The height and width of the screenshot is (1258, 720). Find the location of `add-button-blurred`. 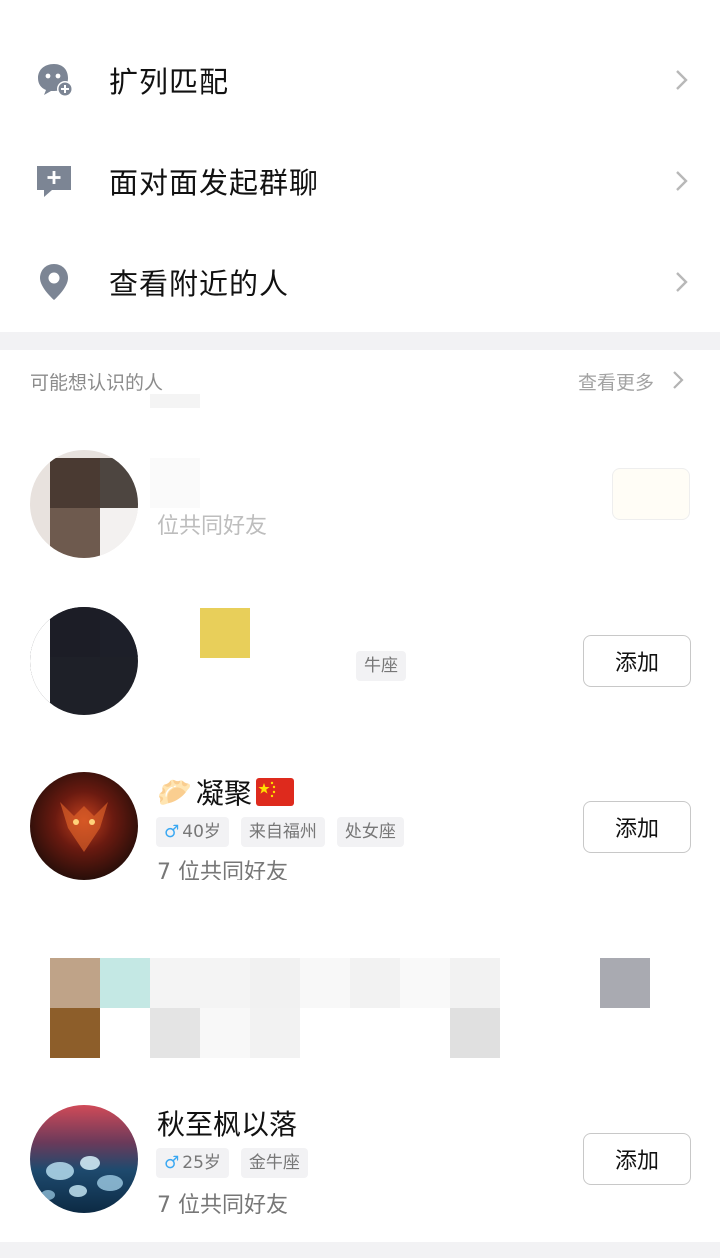

add-button-blurred is located at coordinates (651, 494).